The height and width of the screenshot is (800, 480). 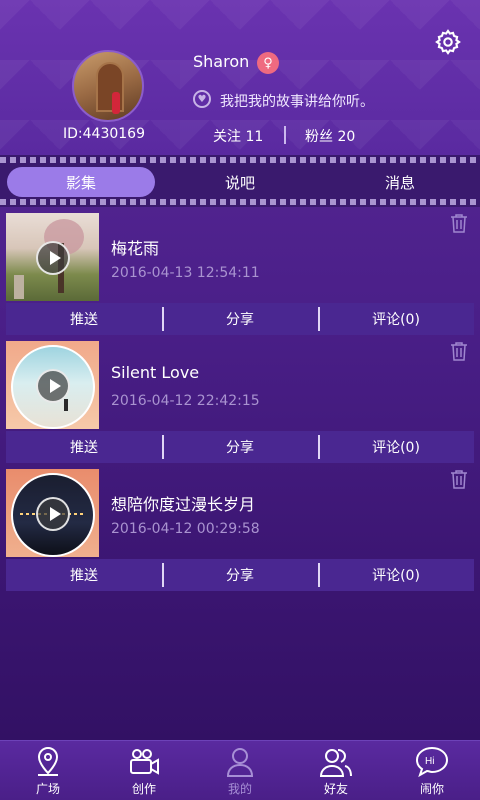 I want to click on nav-label: 广场, so click(x=47, y=789).